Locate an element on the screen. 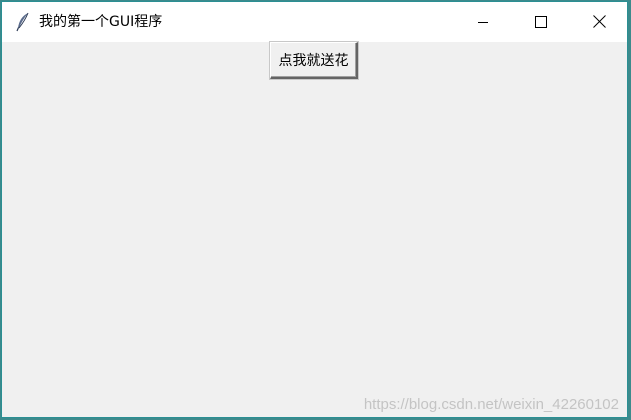 Image resolution: width=631 pixels, height=420 pixels. maximize-button is located at coordinates (541, 22).